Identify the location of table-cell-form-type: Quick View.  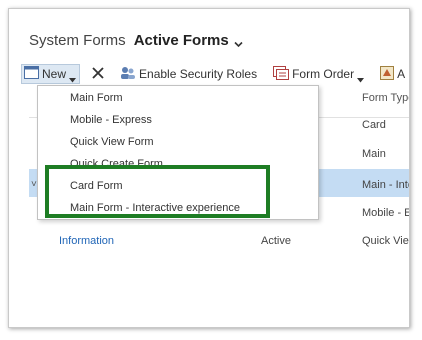
(385, 241).